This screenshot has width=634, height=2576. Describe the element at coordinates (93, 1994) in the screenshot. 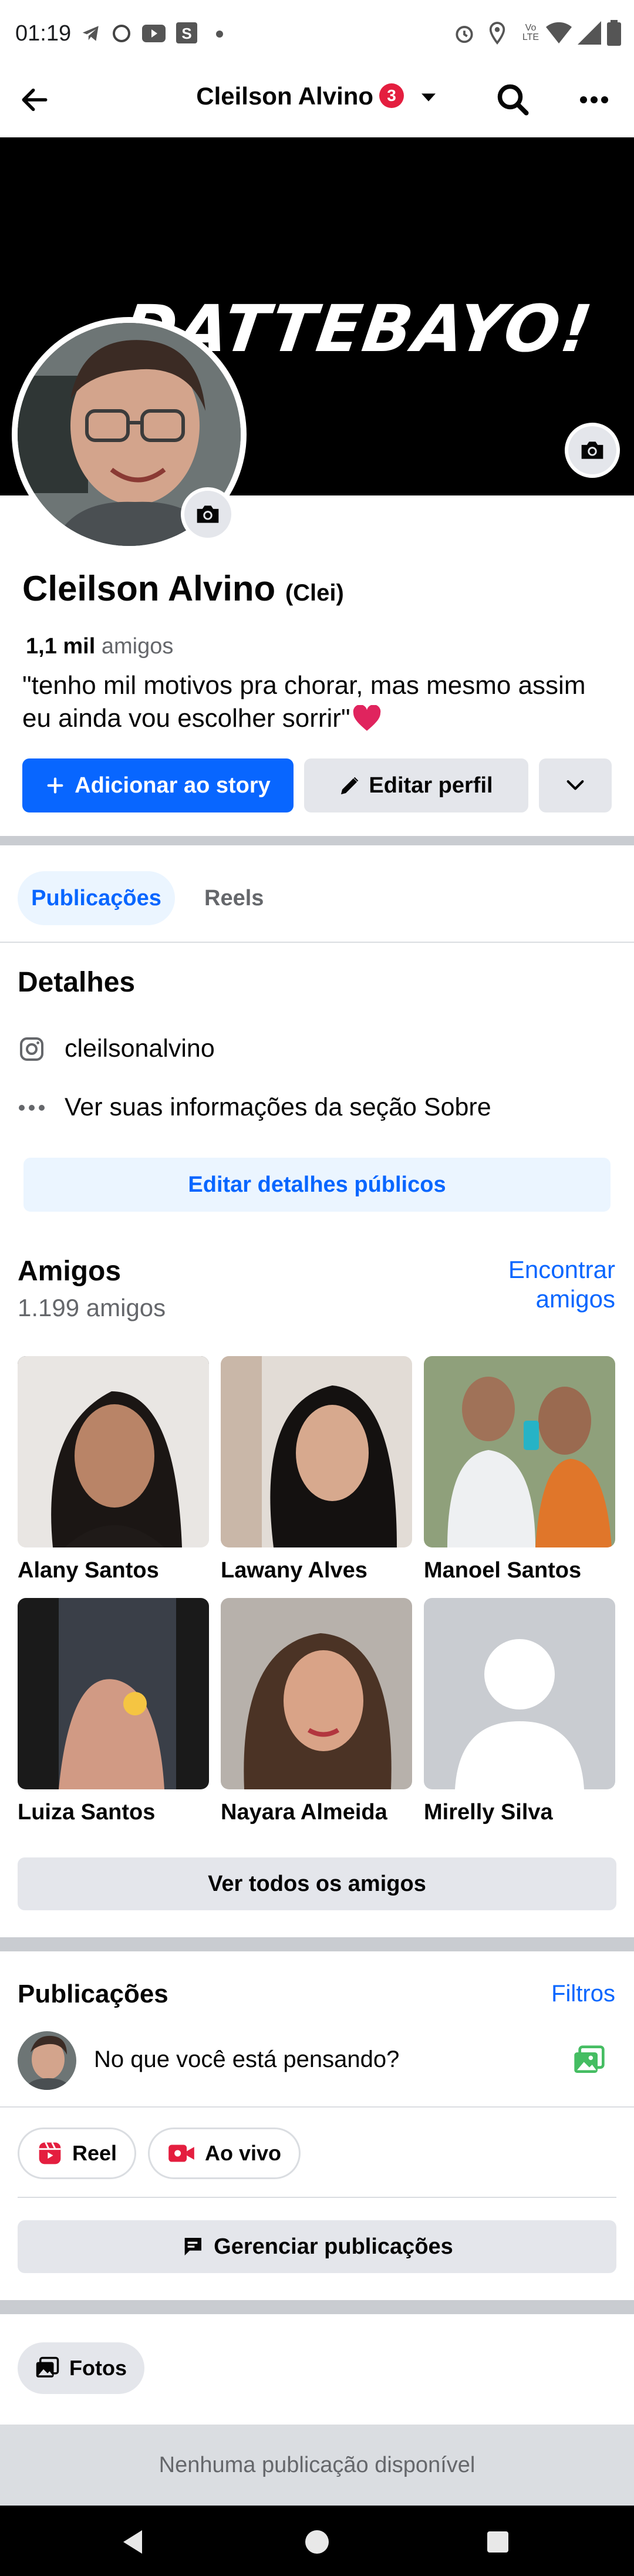

I see `posts-title: Publicações` at that location.